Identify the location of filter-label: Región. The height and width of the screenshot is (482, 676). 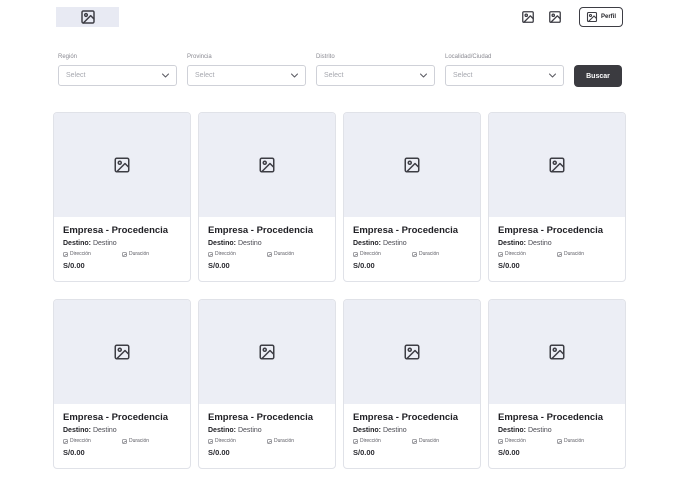
(68, 57).